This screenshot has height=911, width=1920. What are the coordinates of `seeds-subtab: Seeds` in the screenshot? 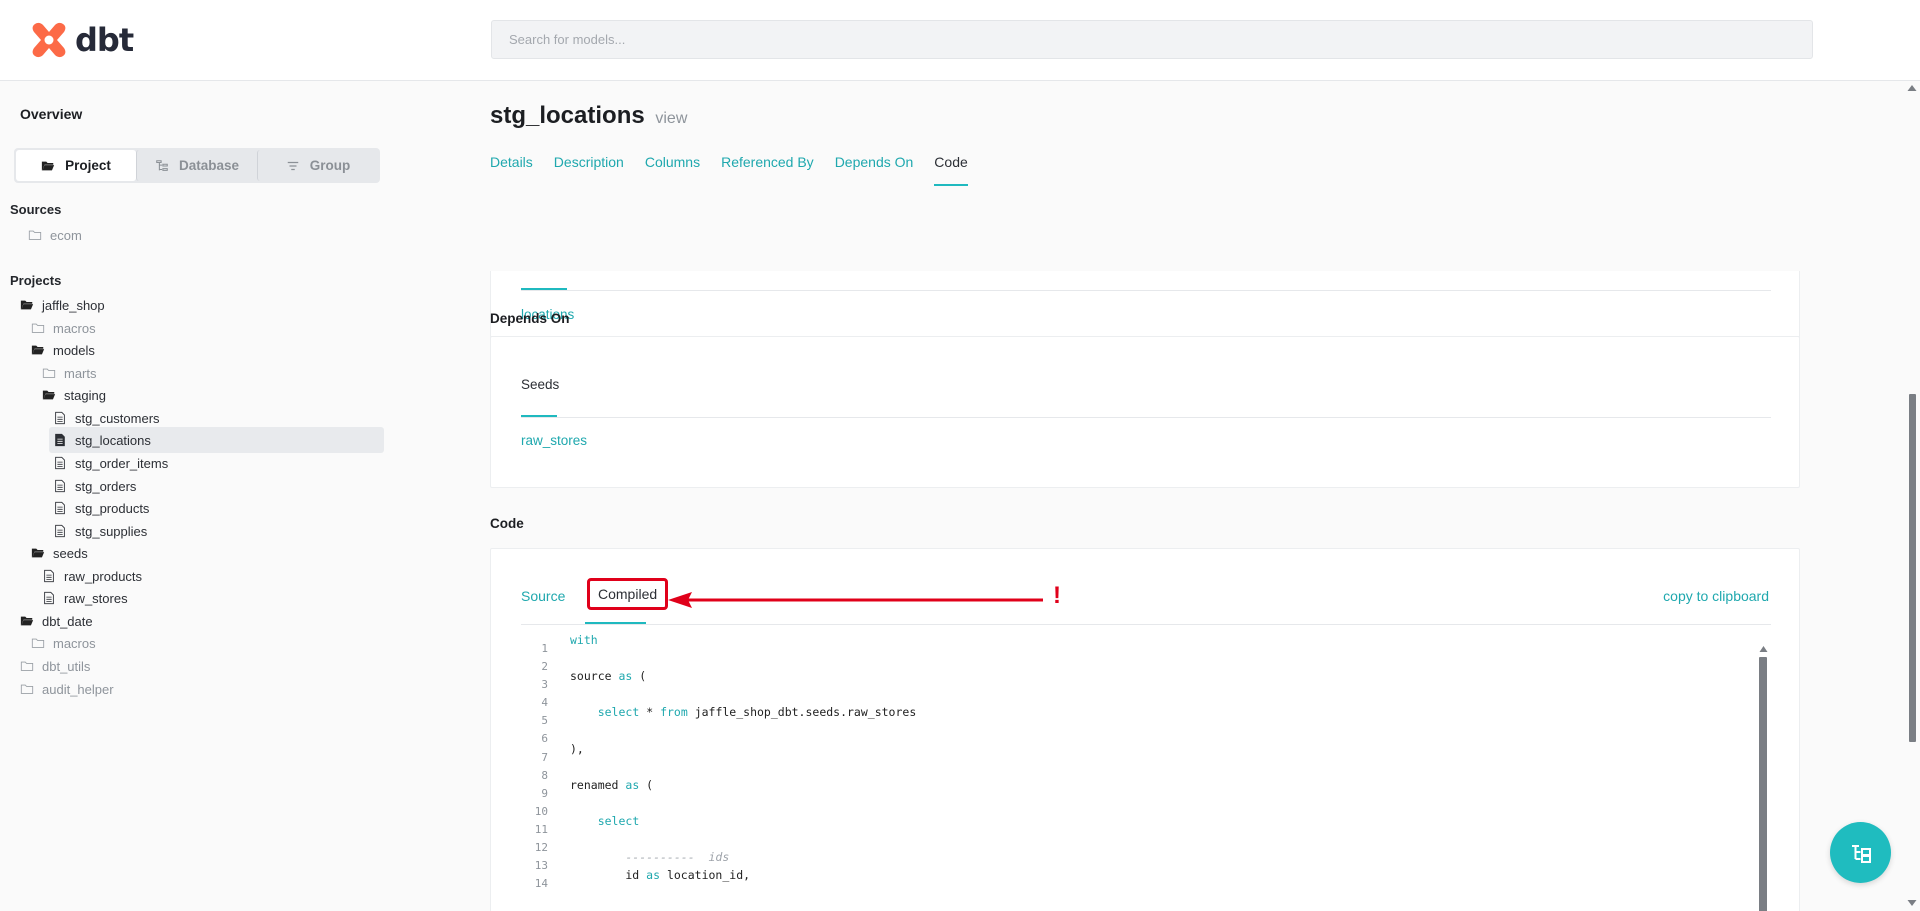 It's located at (540, 384).